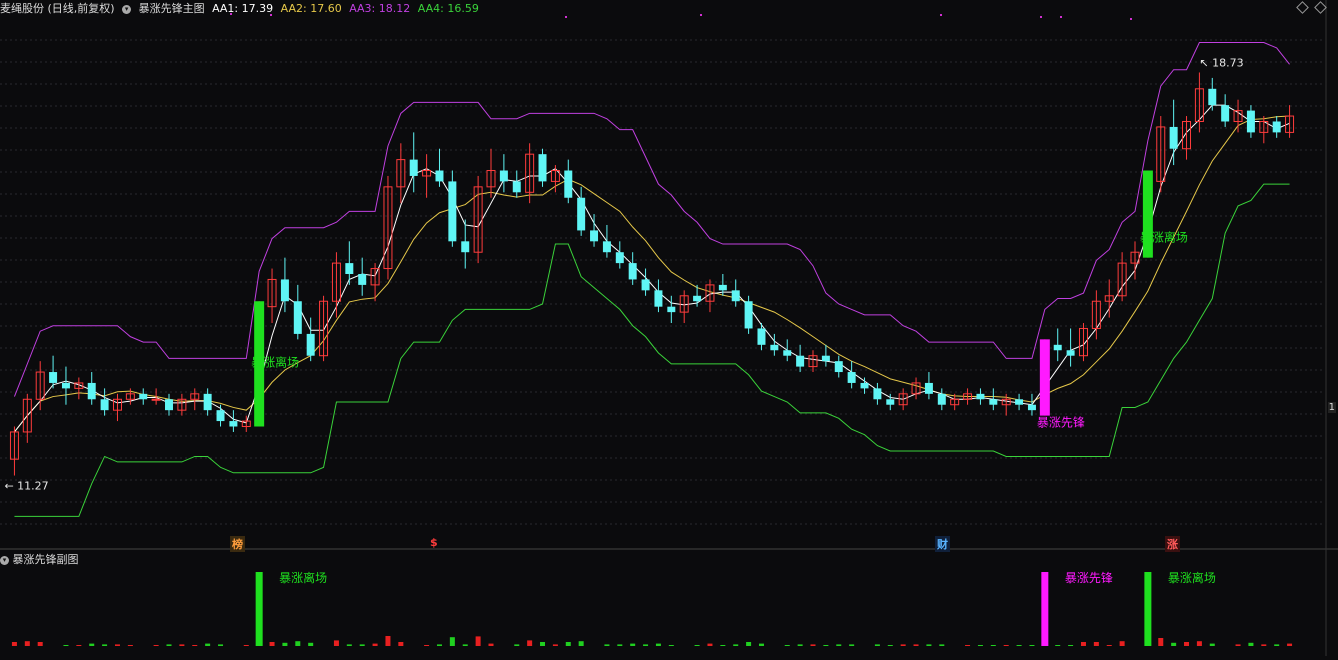 This screenshot has width=1338, height=660. What do you see at coordinates (46, 559) in the screenshot?
I see `sub-indicator-name: 暴涨先锋副图` at bounding box center [46, 559].